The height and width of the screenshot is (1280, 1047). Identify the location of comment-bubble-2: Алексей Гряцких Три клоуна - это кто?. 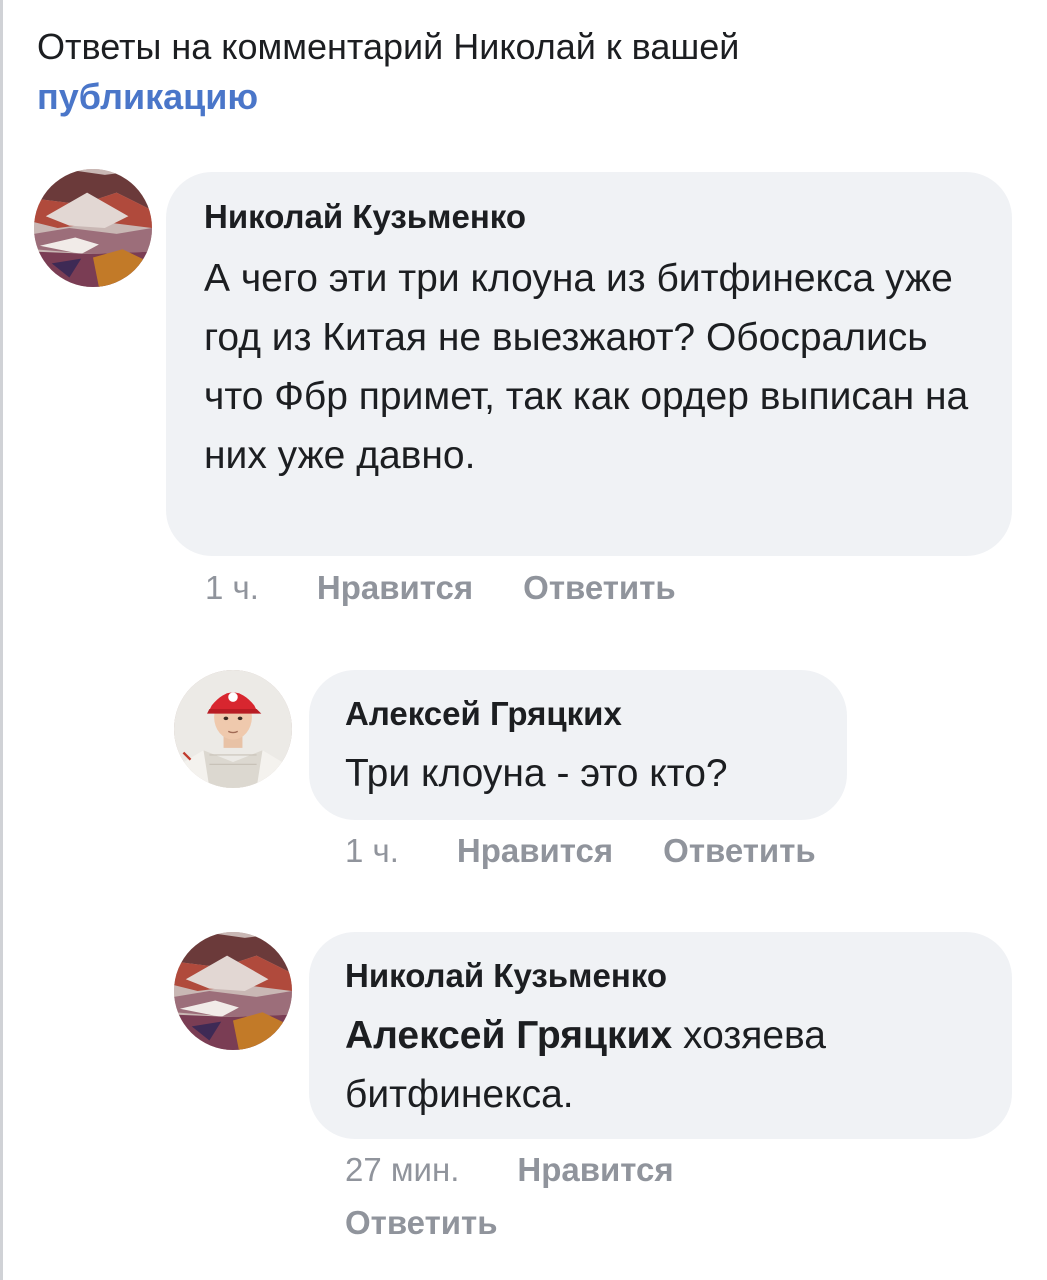
(578, 745).